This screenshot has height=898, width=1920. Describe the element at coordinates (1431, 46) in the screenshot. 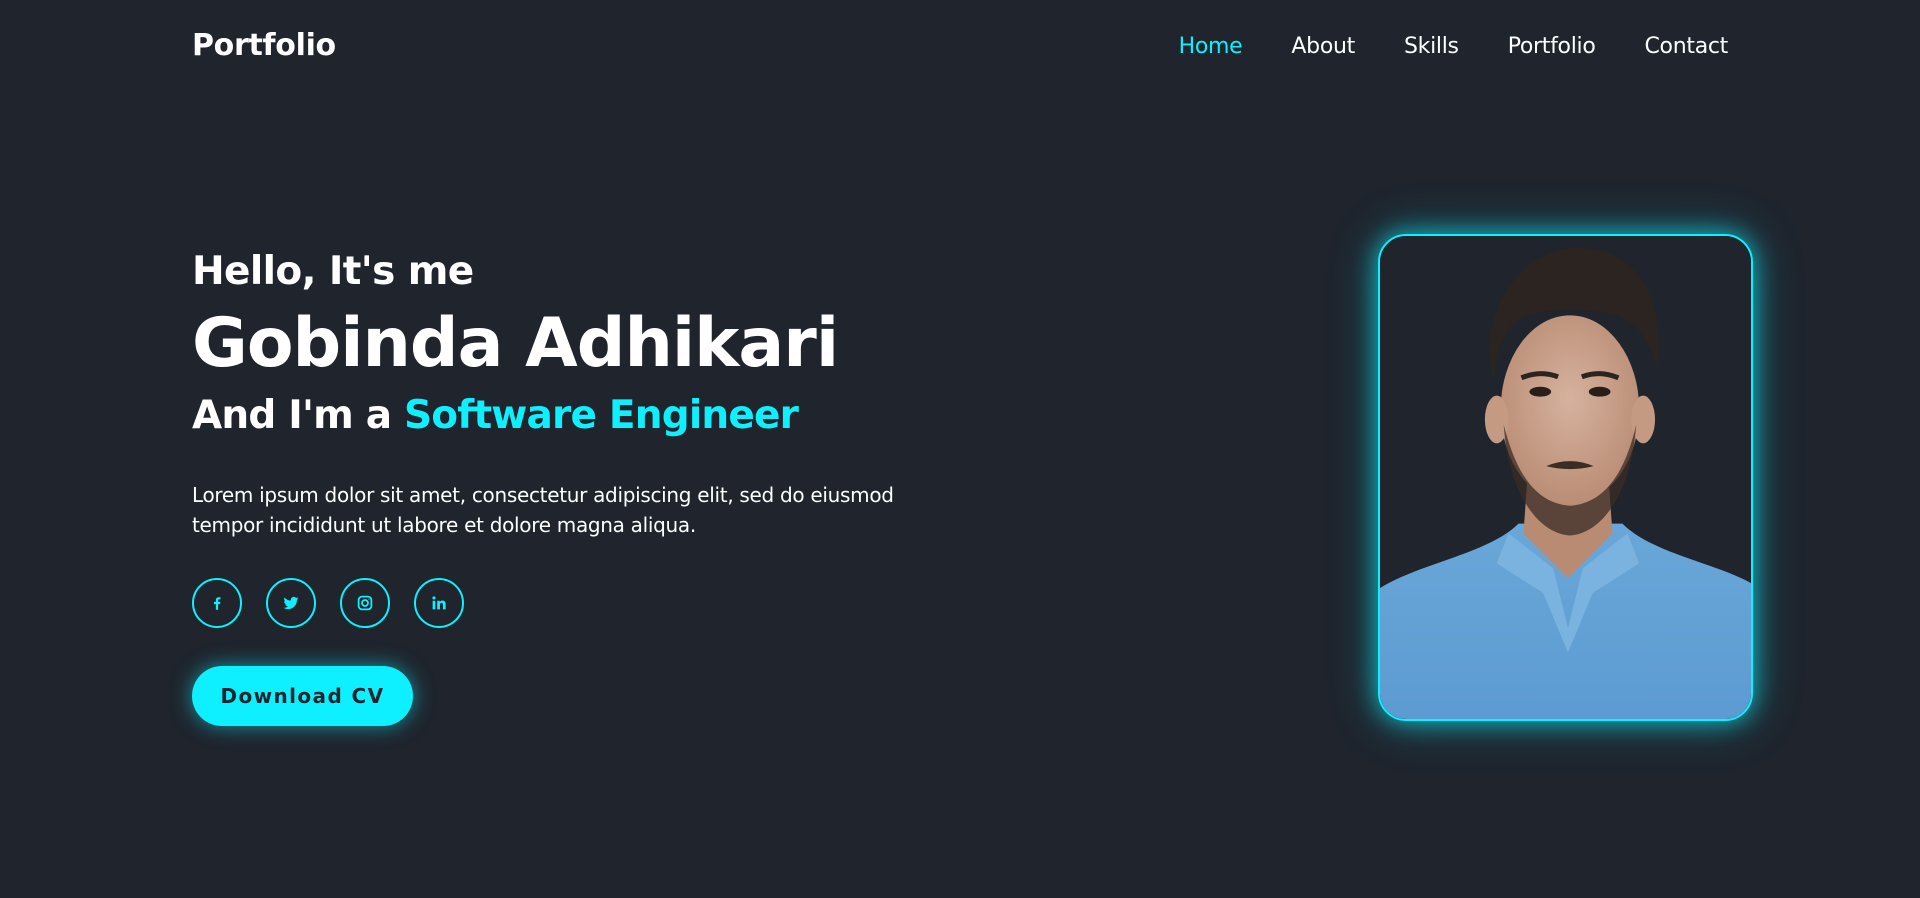

I see `nav-skills: Skills` at that location.